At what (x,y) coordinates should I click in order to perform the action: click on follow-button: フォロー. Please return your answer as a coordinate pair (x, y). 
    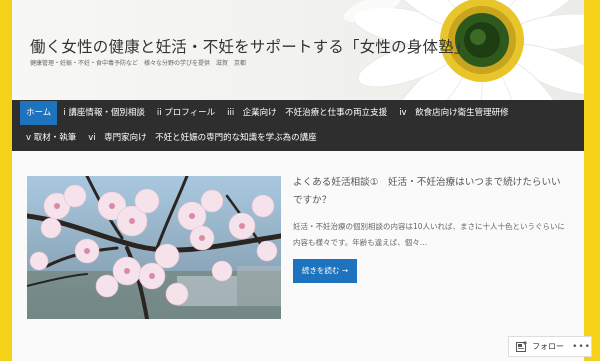
    Looking at the image, I should click on (548, 346).